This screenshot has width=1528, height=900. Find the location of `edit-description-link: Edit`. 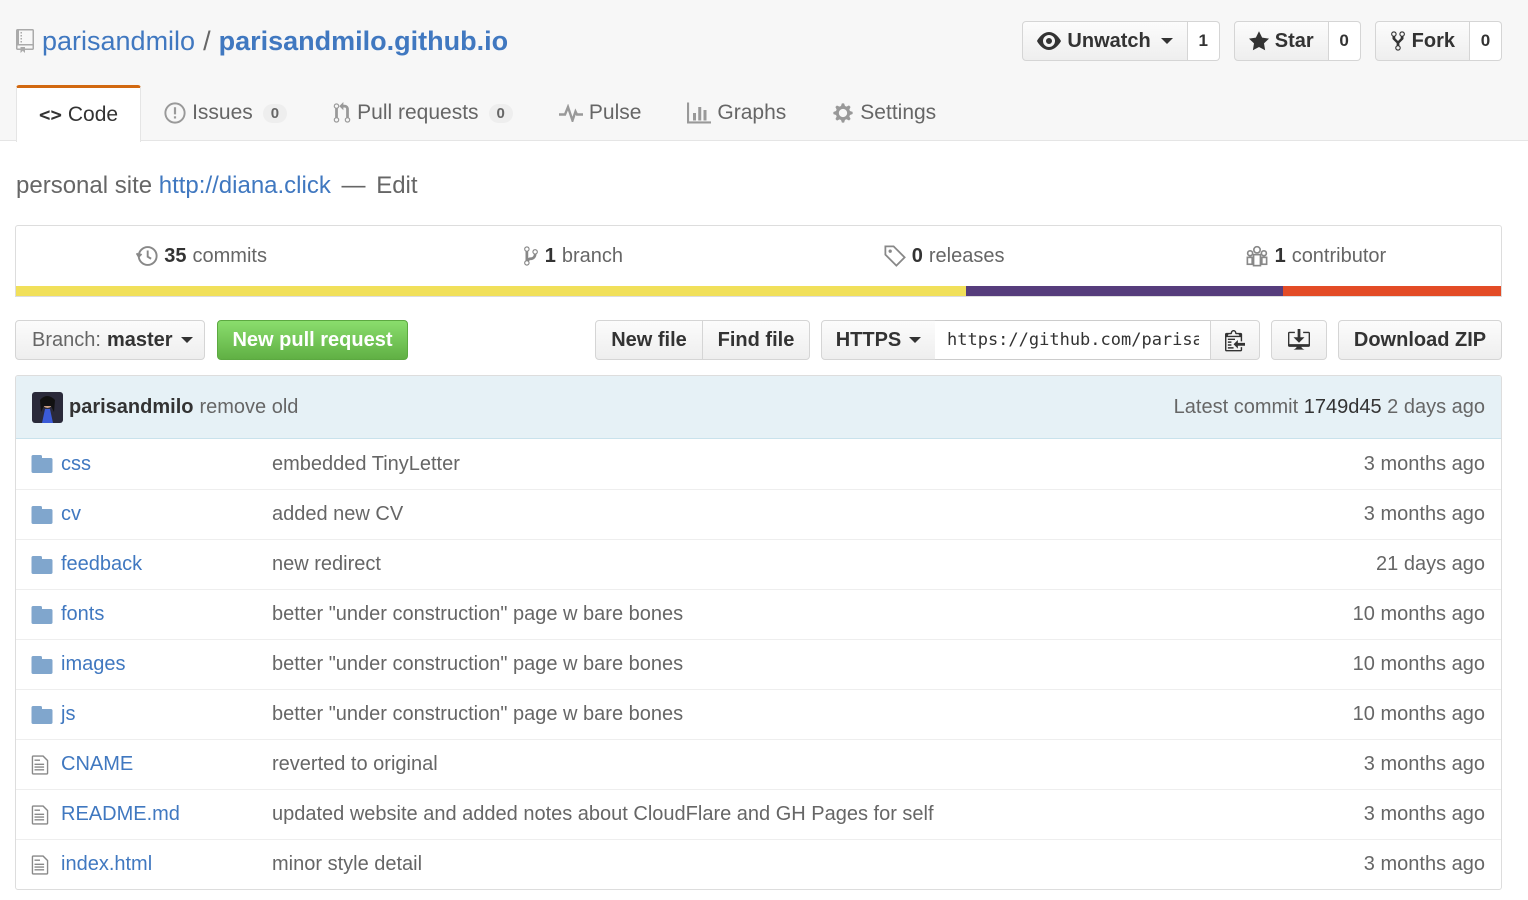

edit-description-link: Edit is located at coordinates (396, 185).